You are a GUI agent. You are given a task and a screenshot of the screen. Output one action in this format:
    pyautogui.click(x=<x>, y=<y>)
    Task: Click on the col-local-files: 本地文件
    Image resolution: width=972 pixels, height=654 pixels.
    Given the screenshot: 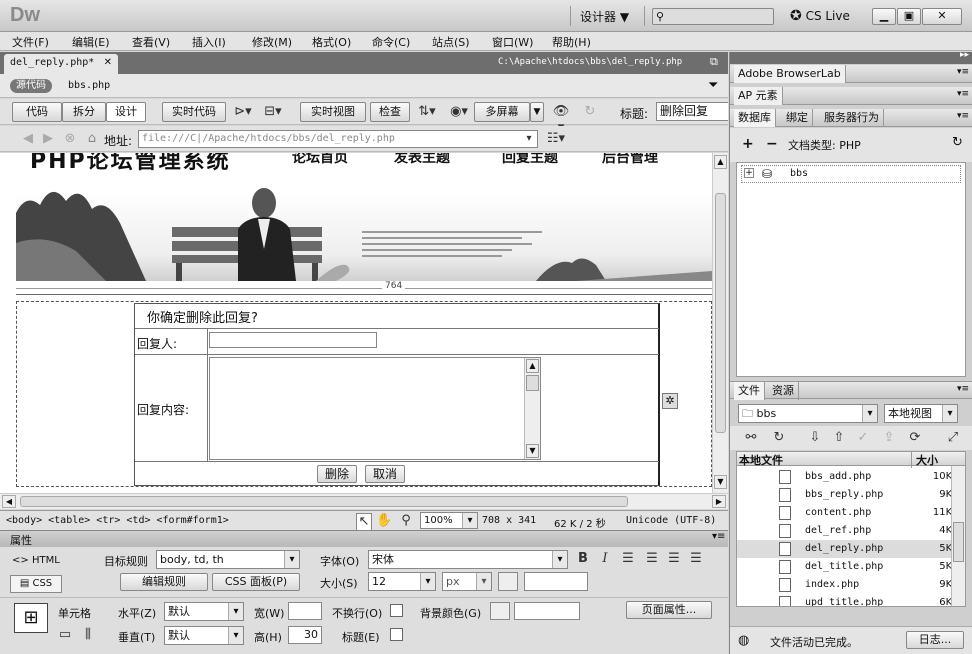 What is the action you would take?
    pyautogui.click(x=761, y=460)
    